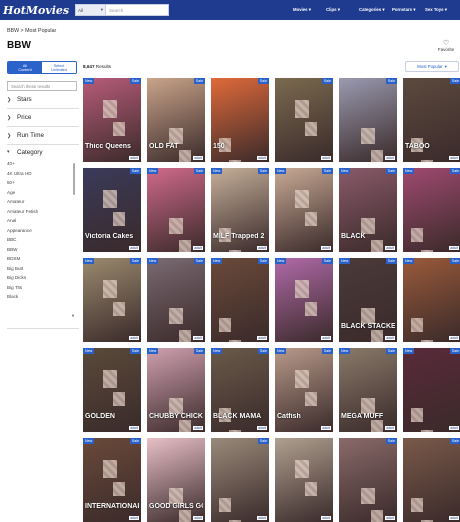 This screenshot has height=522, width=460. What do you see at coordinates (43, 152) in the screenshot?
I see `facet-category: ▾ Category` at bounding box center [43, 152].